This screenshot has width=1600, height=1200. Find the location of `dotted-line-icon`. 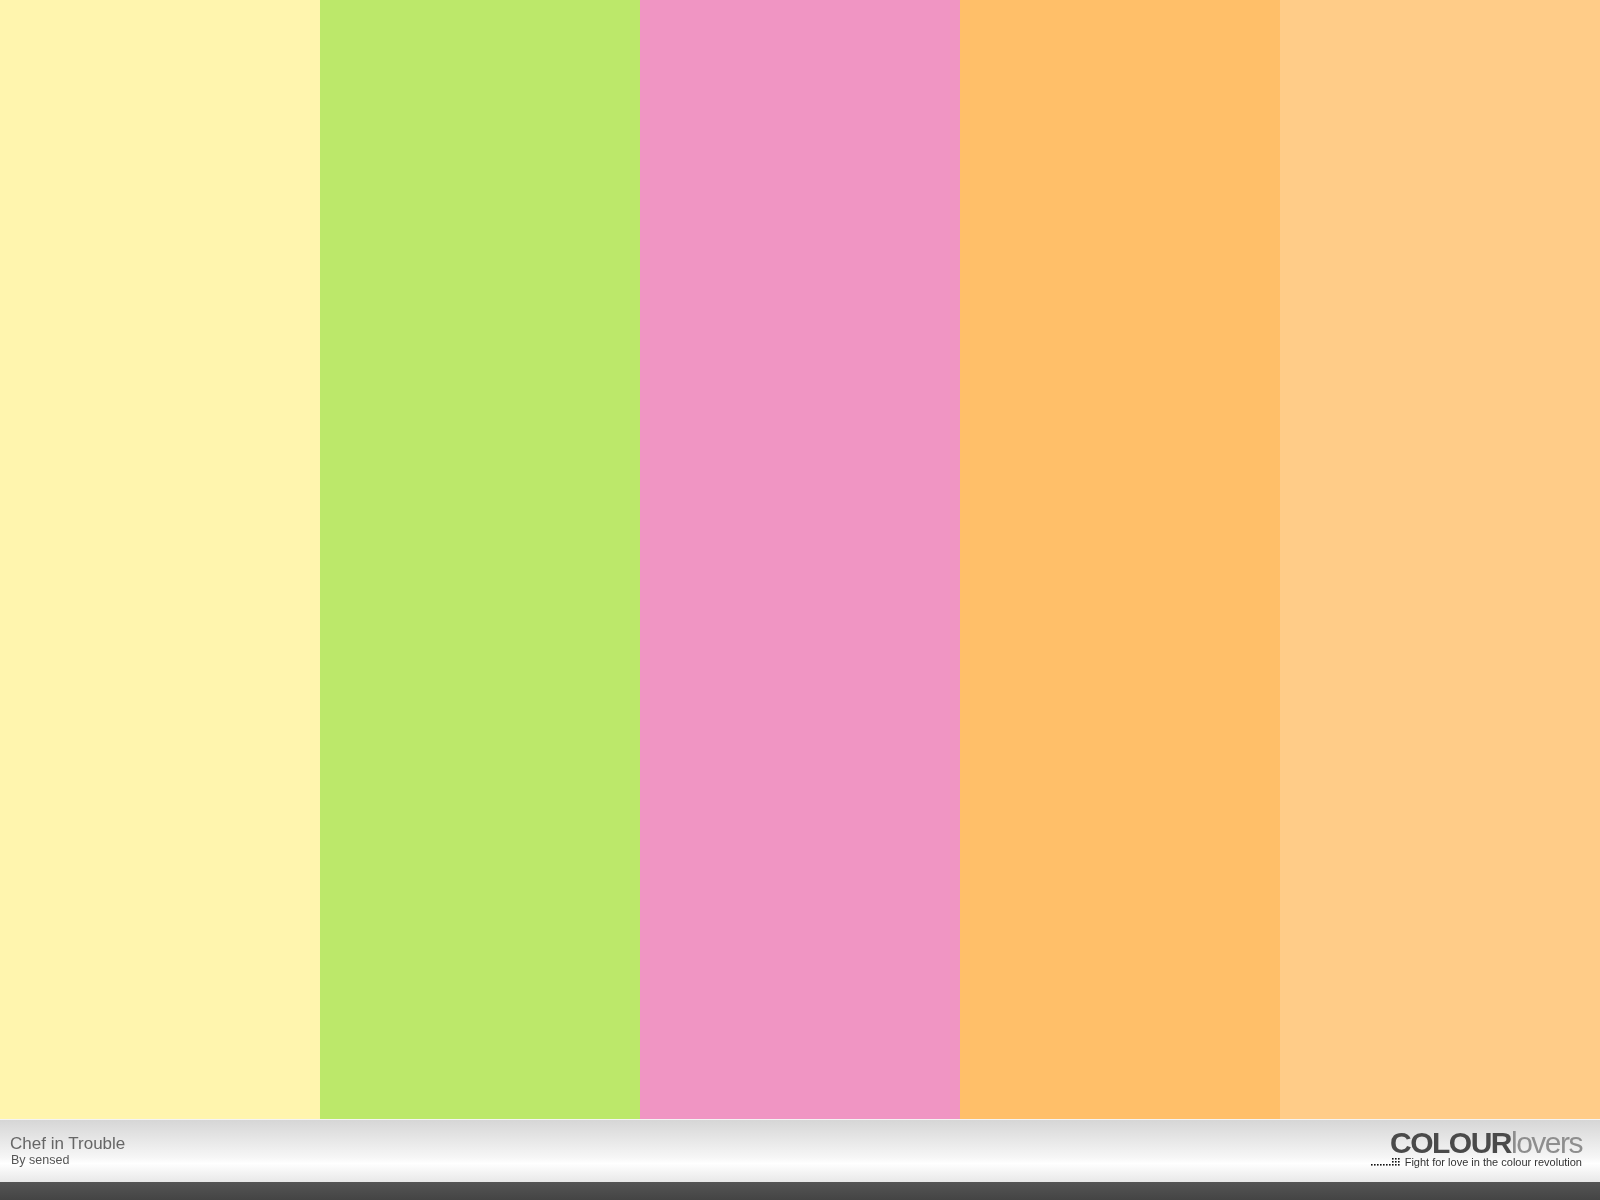

dotted-line-icon is located at coordinates (1385, 1162).